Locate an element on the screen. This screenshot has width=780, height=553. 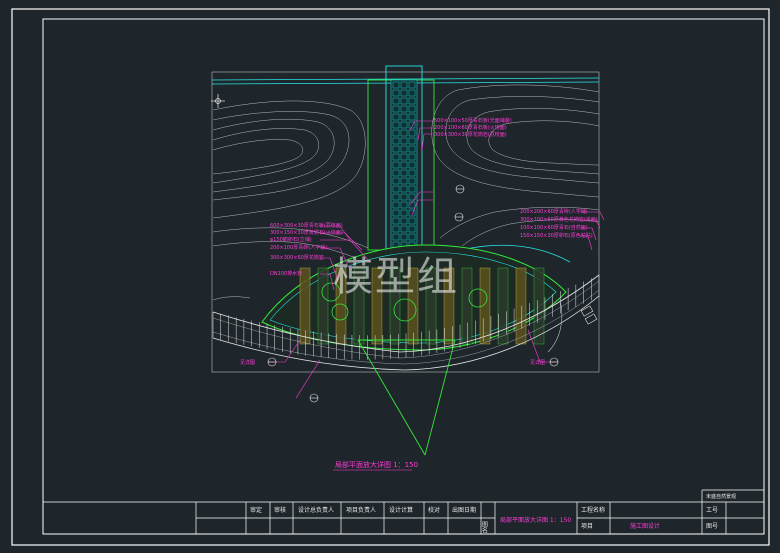
callout-text: 500×100×50厚青石板(光面铺装) is located at coordinates (473, 120).